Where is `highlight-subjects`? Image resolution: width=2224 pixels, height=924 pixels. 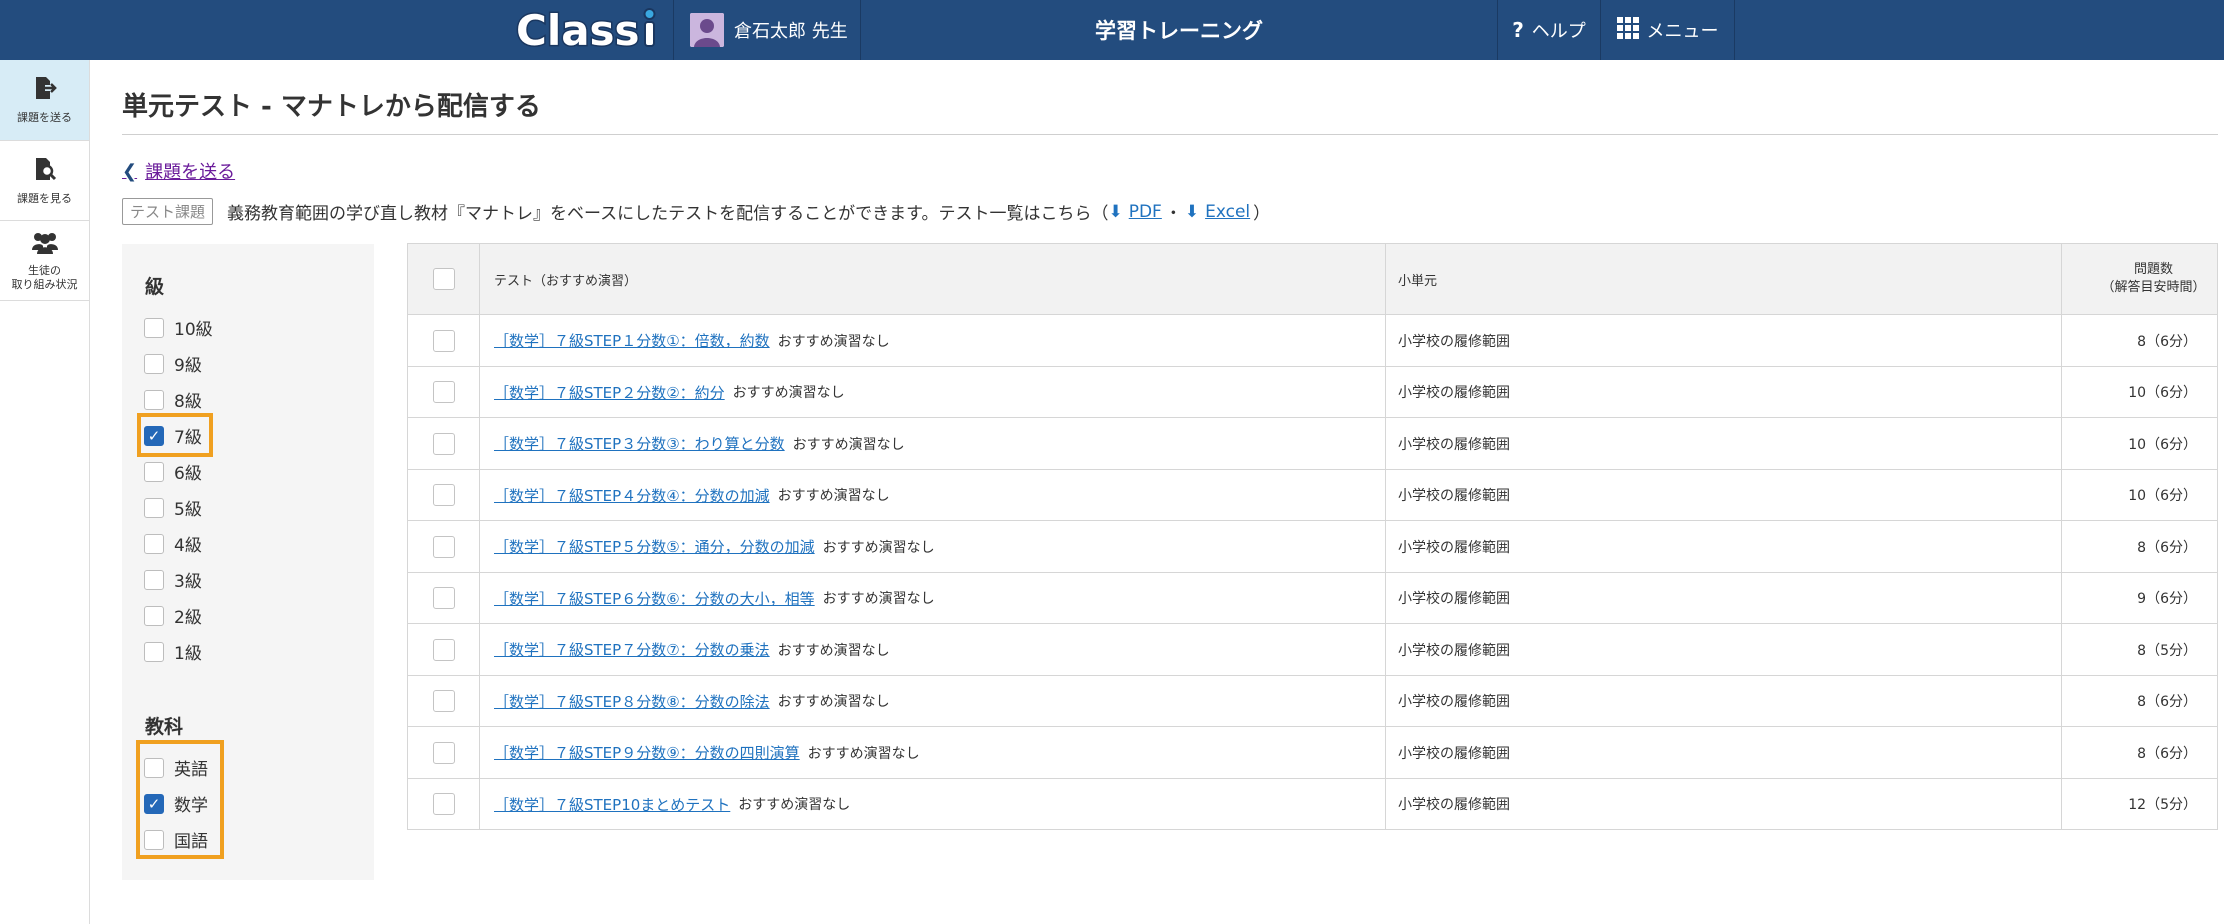
highlight-subjects is located at coordinates (180, 799).